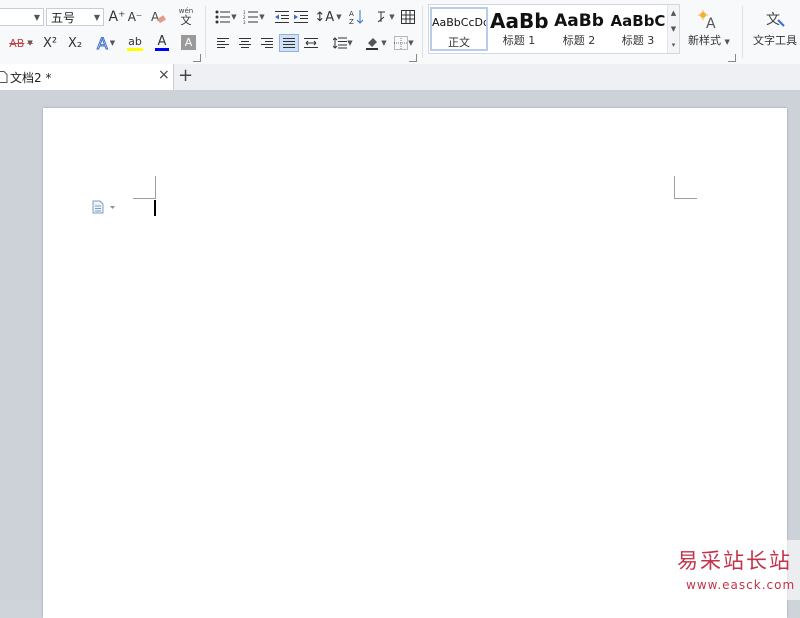 The width and height of the screenshot is (800, 618). What do you see at coordinates (144, 187) in the screenshot?
I see `margin-corner-top-left` at bounding box center [144, 187].